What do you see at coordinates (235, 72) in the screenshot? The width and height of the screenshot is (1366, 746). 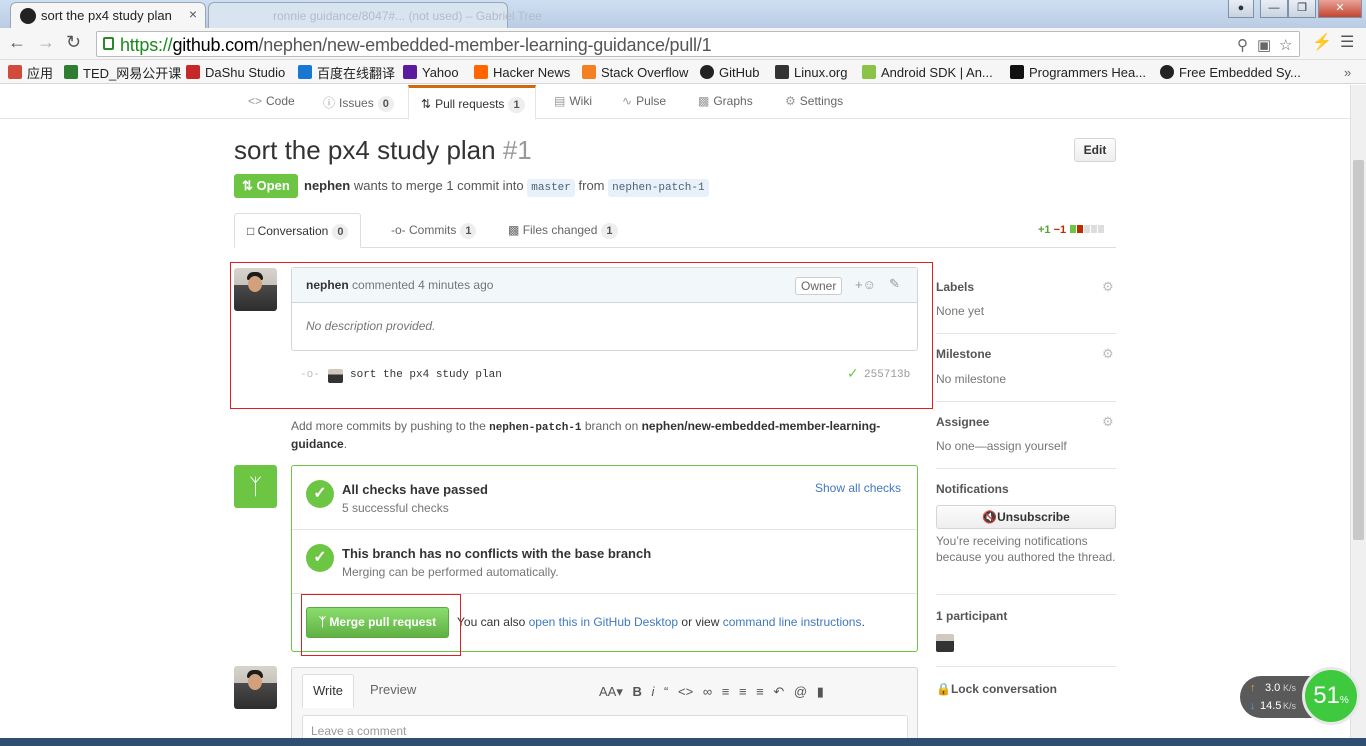 I see `bookmark-dashu: DaShu Studio` at bounding box center [235, 72].